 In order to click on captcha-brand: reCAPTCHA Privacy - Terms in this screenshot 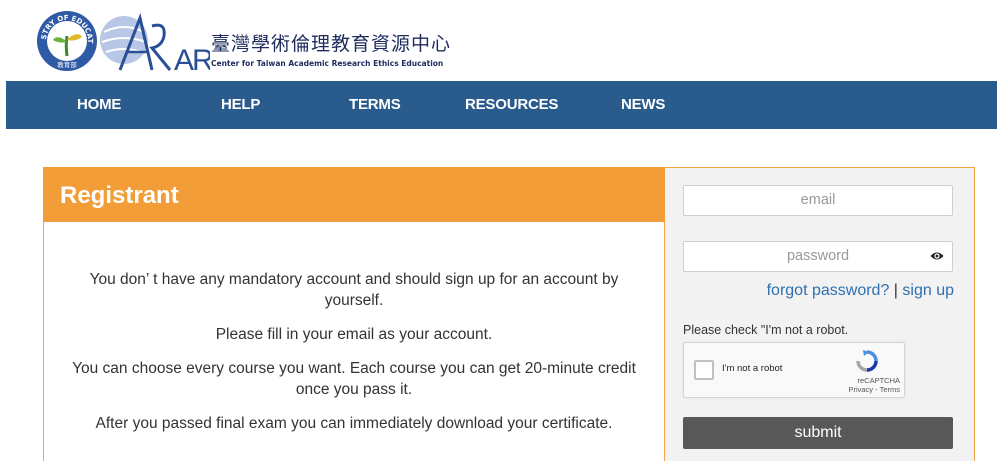, I will do `click(874, 385)`.